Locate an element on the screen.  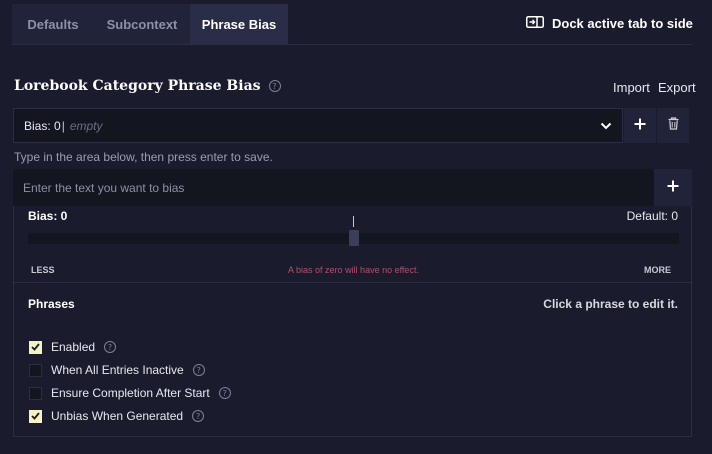
tab-defaults: Defaults is located at coordinates (53, 24).